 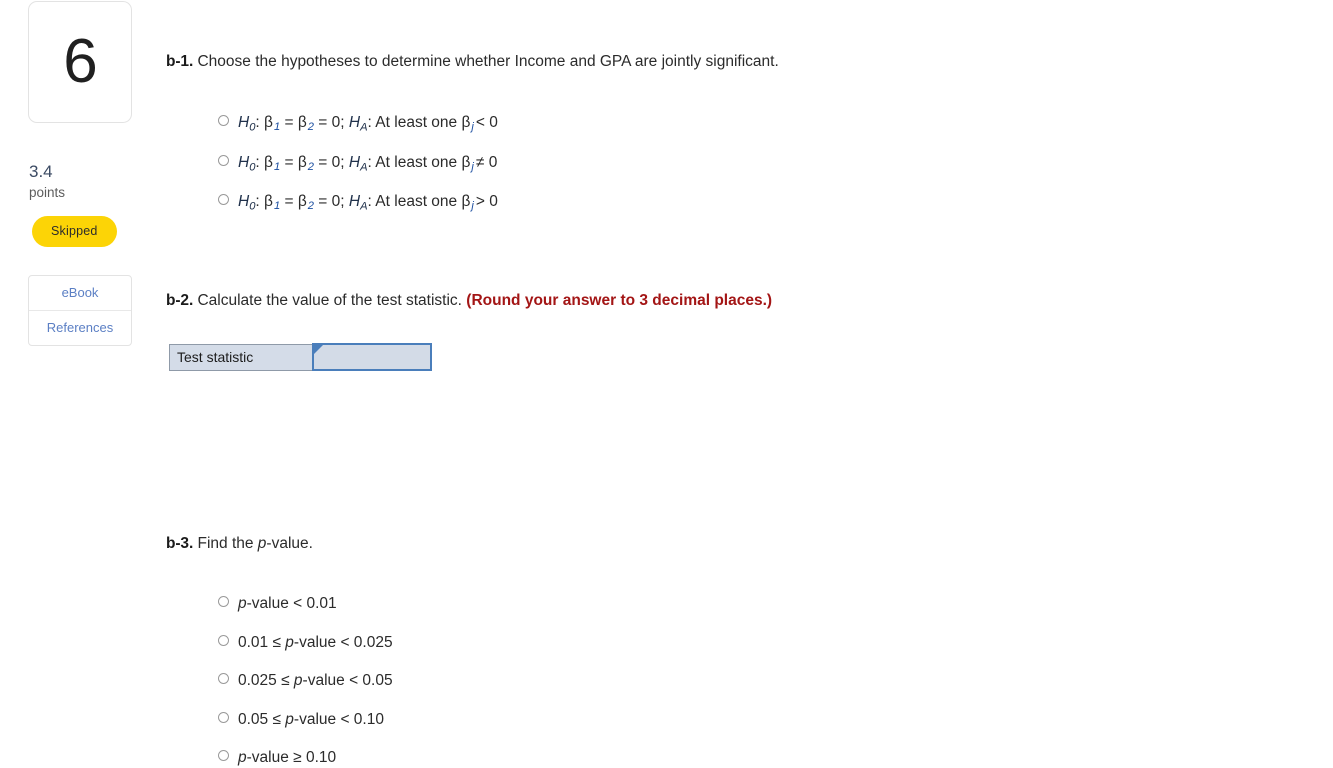 I want to click on resource-links-box: eBook References, so click(x=80, y=310).